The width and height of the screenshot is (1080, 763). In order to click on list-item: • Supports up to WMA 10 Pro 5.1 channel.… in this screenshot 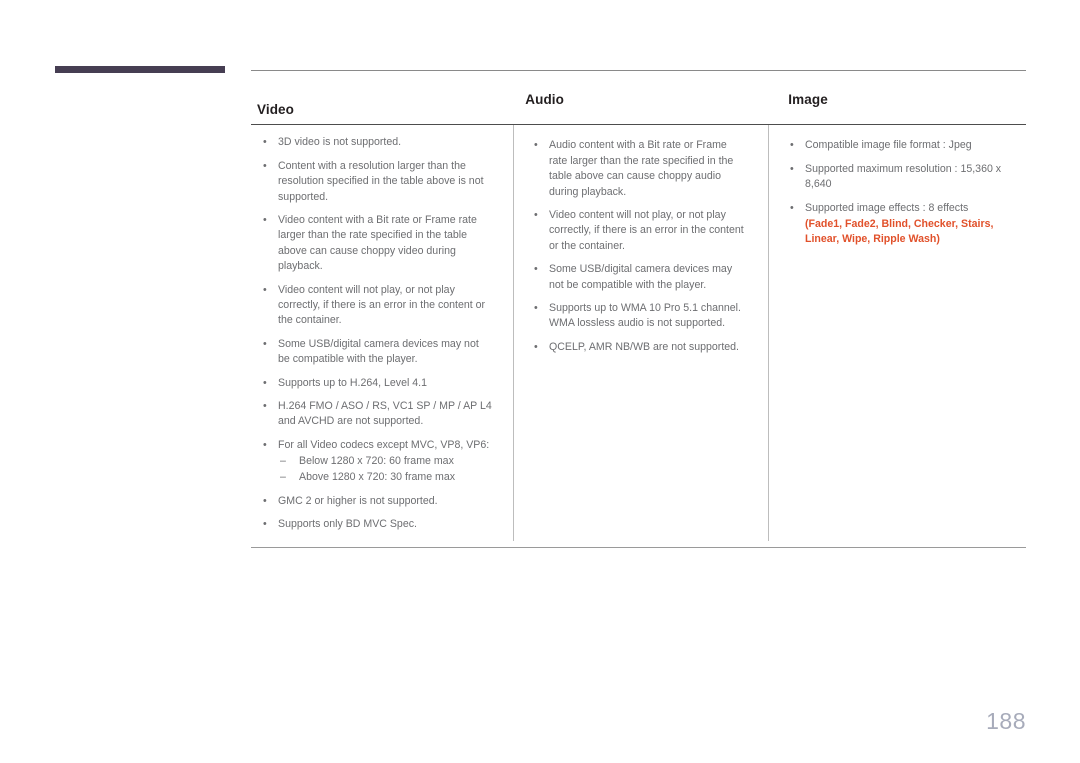, I will do `click(638, 316)`.